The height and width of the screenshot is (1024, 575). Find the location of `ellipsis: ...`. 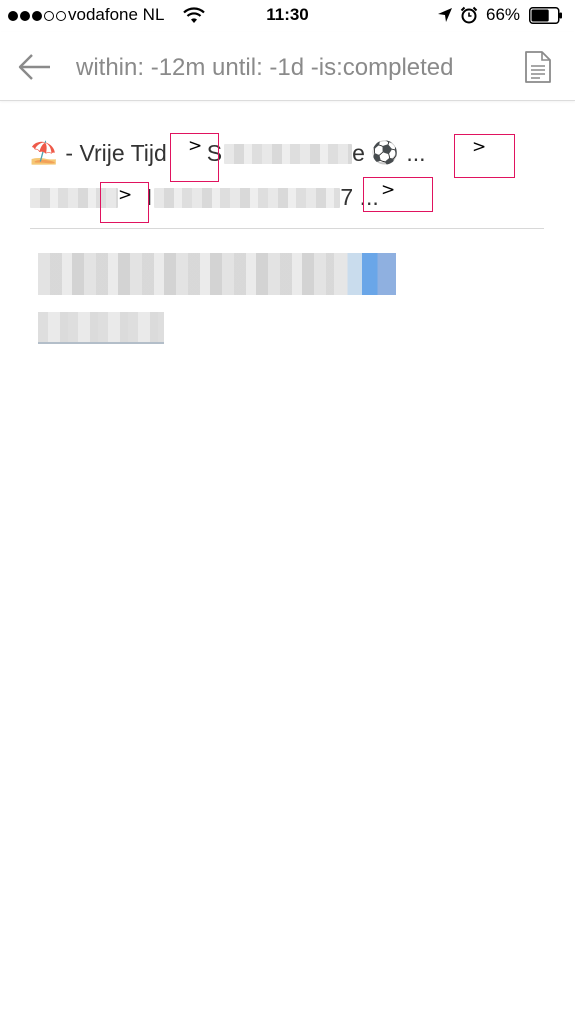

ellipsis: ... is located at coordinates (416, 153).